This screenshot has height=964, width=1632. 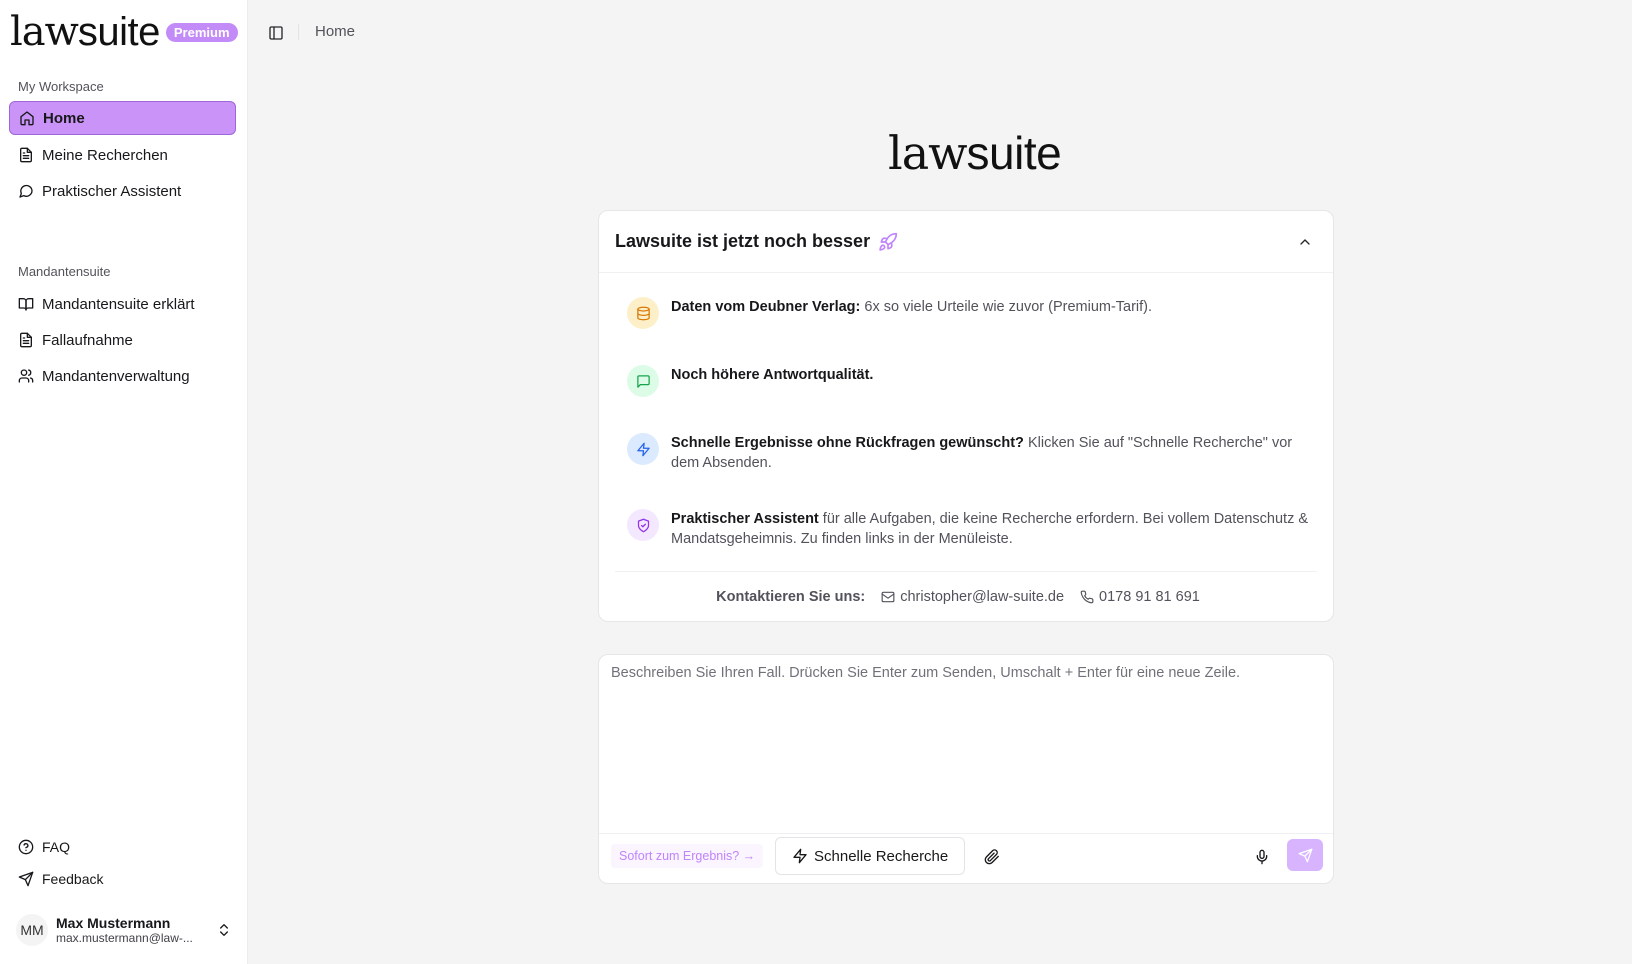 What do you see at coordinates (122, 118) in the screenshot?
I see `sidebar-item-home: Home` at bounding box center [122, 118].